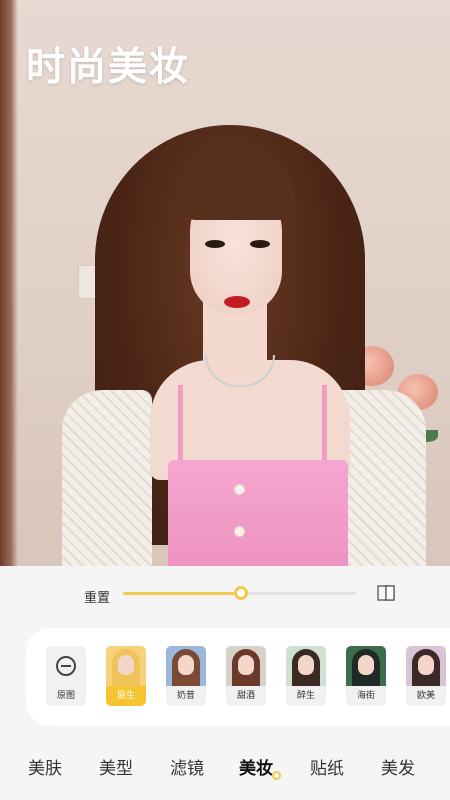 Image resolution: width=450 pixels, height=800 pixels. I want to click on strap-right, so click(324, 425).